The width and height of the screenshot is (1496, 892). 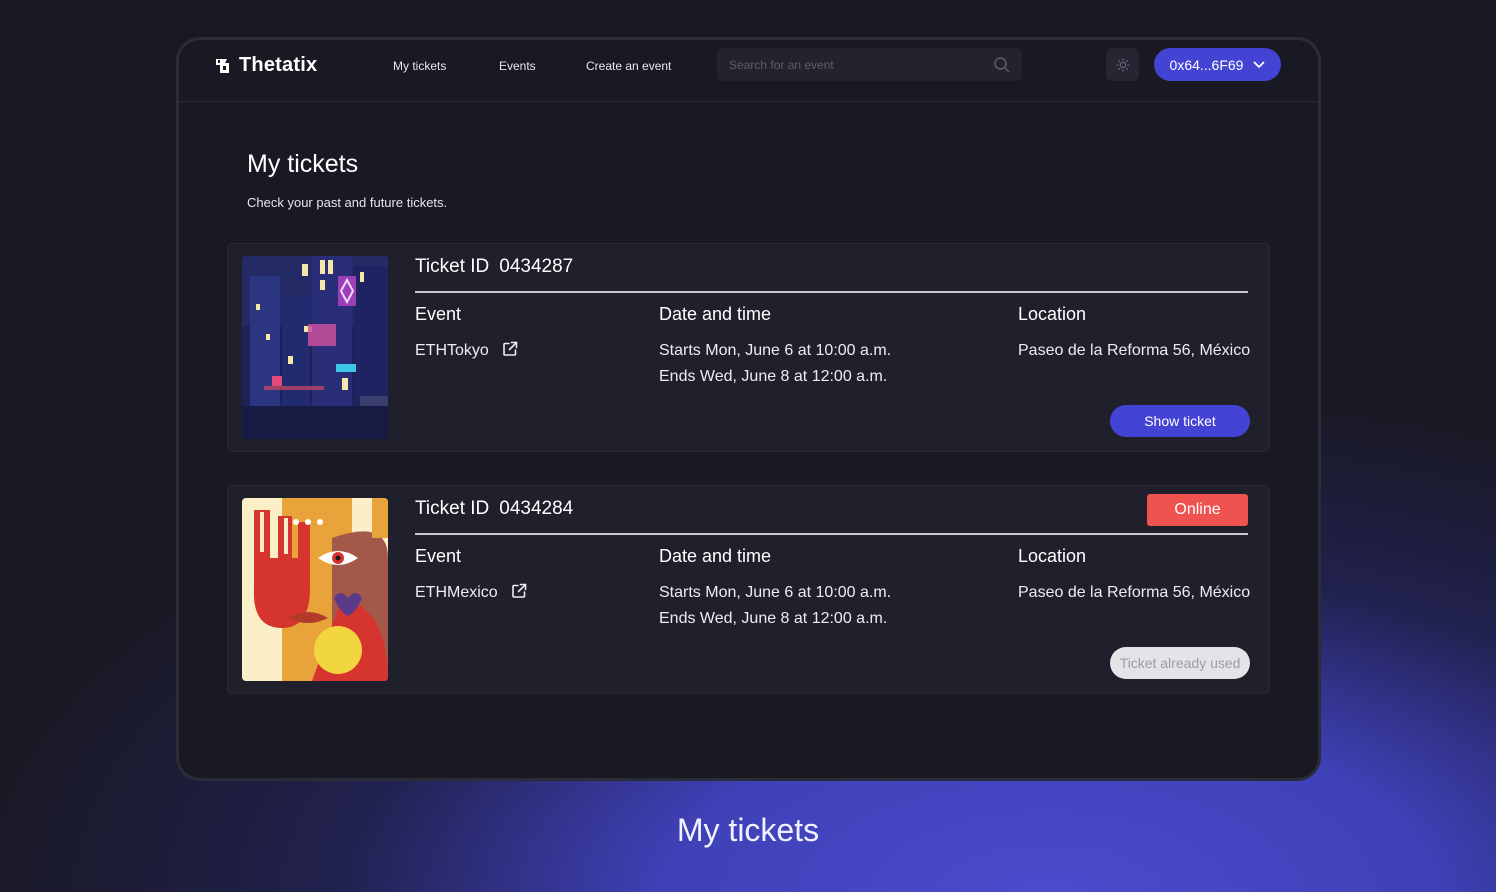 What do you see at coordinates (852, 64) in the screenshot?
I see `search-input` at bounding box center [852, 64].